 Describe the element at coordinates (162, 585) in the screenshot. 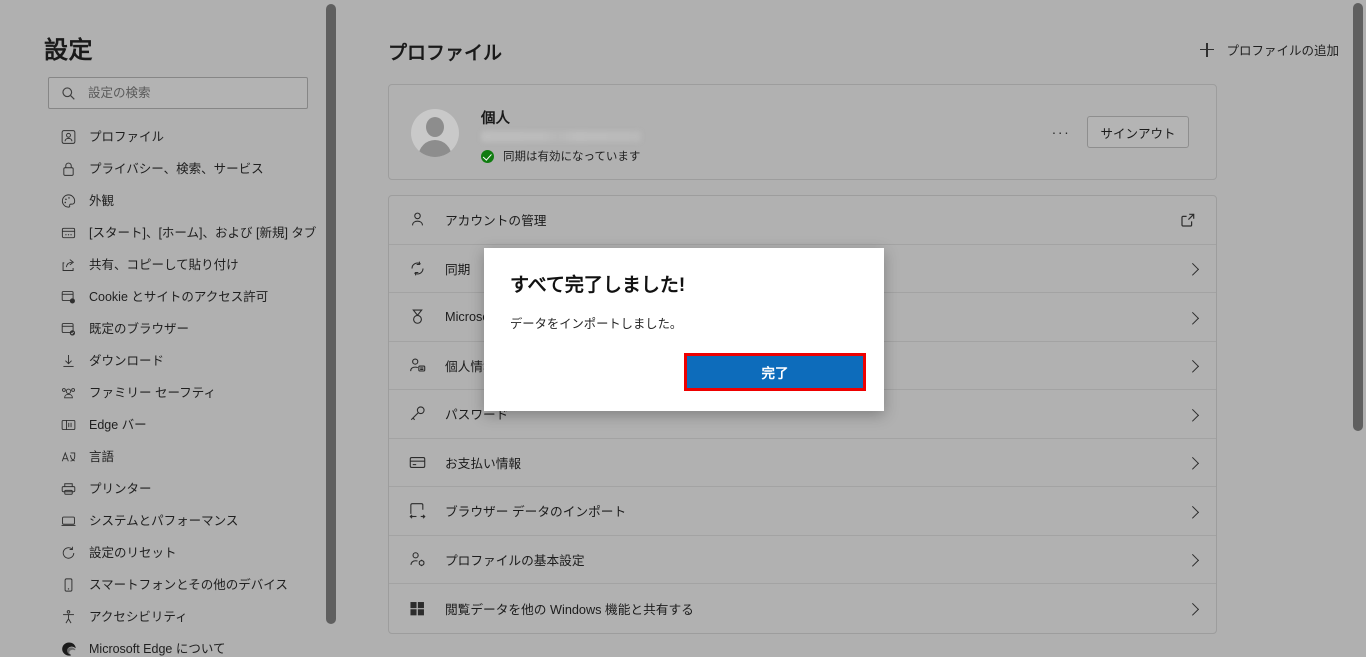

I see `sidebar-item-phone-other-devices: スマートフォンとその他のデバイス` at that location.